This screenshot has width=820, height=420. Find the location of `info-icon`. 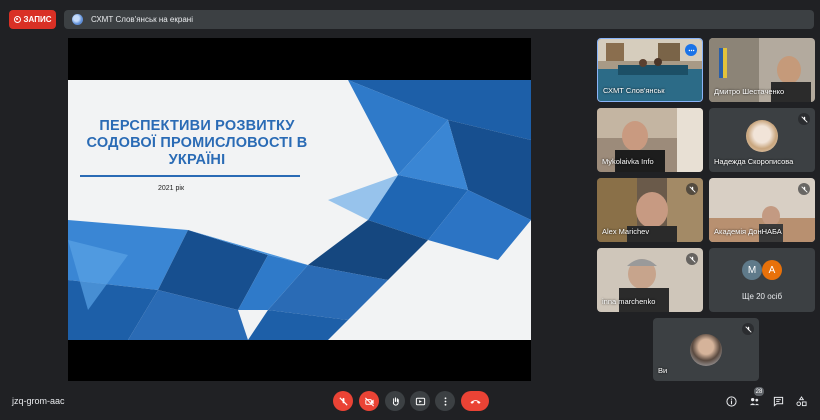

info-icon is located at coordinates (731, 401).